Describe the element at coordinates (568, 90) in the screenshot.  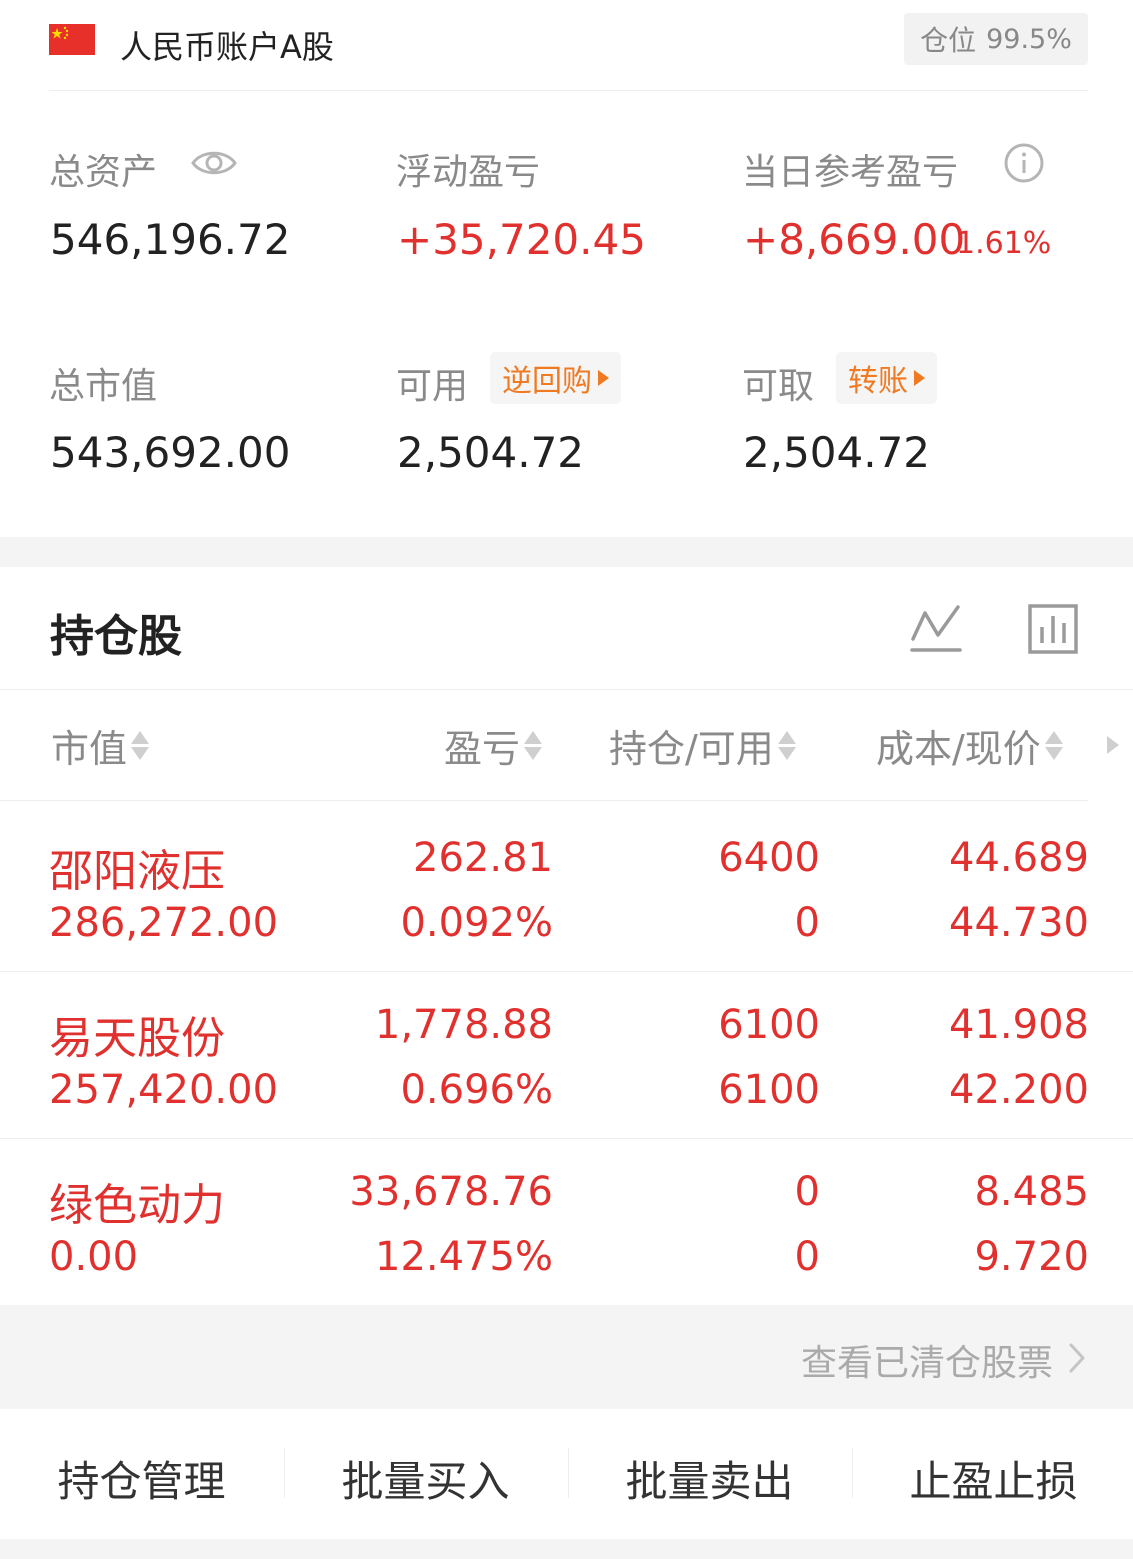
I see `header-divider` at that location.